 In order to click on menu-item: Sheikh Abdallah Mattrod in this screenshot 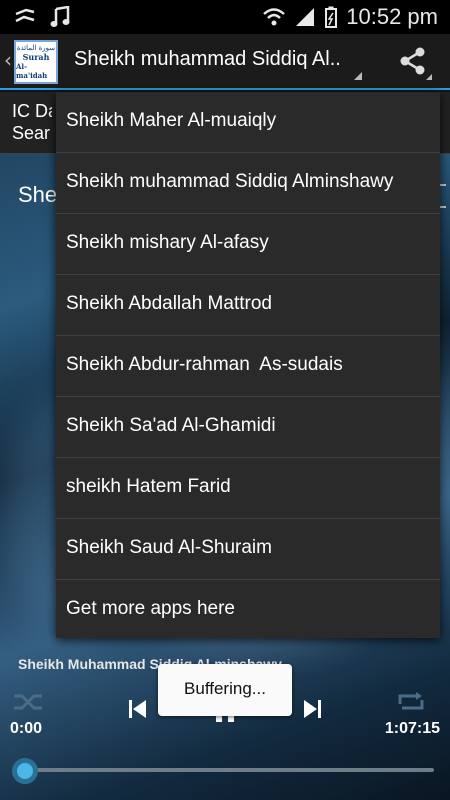, I will do `click(248, 305)`.